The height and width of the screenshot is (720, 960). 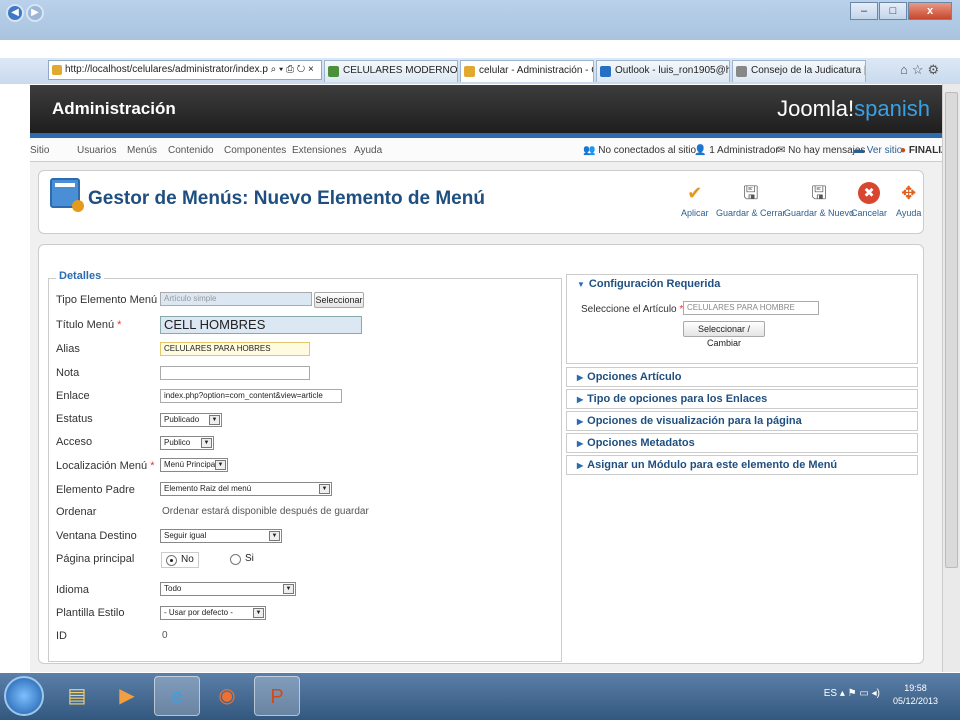 What do you see at coordinates (191, 420) in the screenshot?
I see `status-select: Publicado ▼` at bounding box center [191, 420].